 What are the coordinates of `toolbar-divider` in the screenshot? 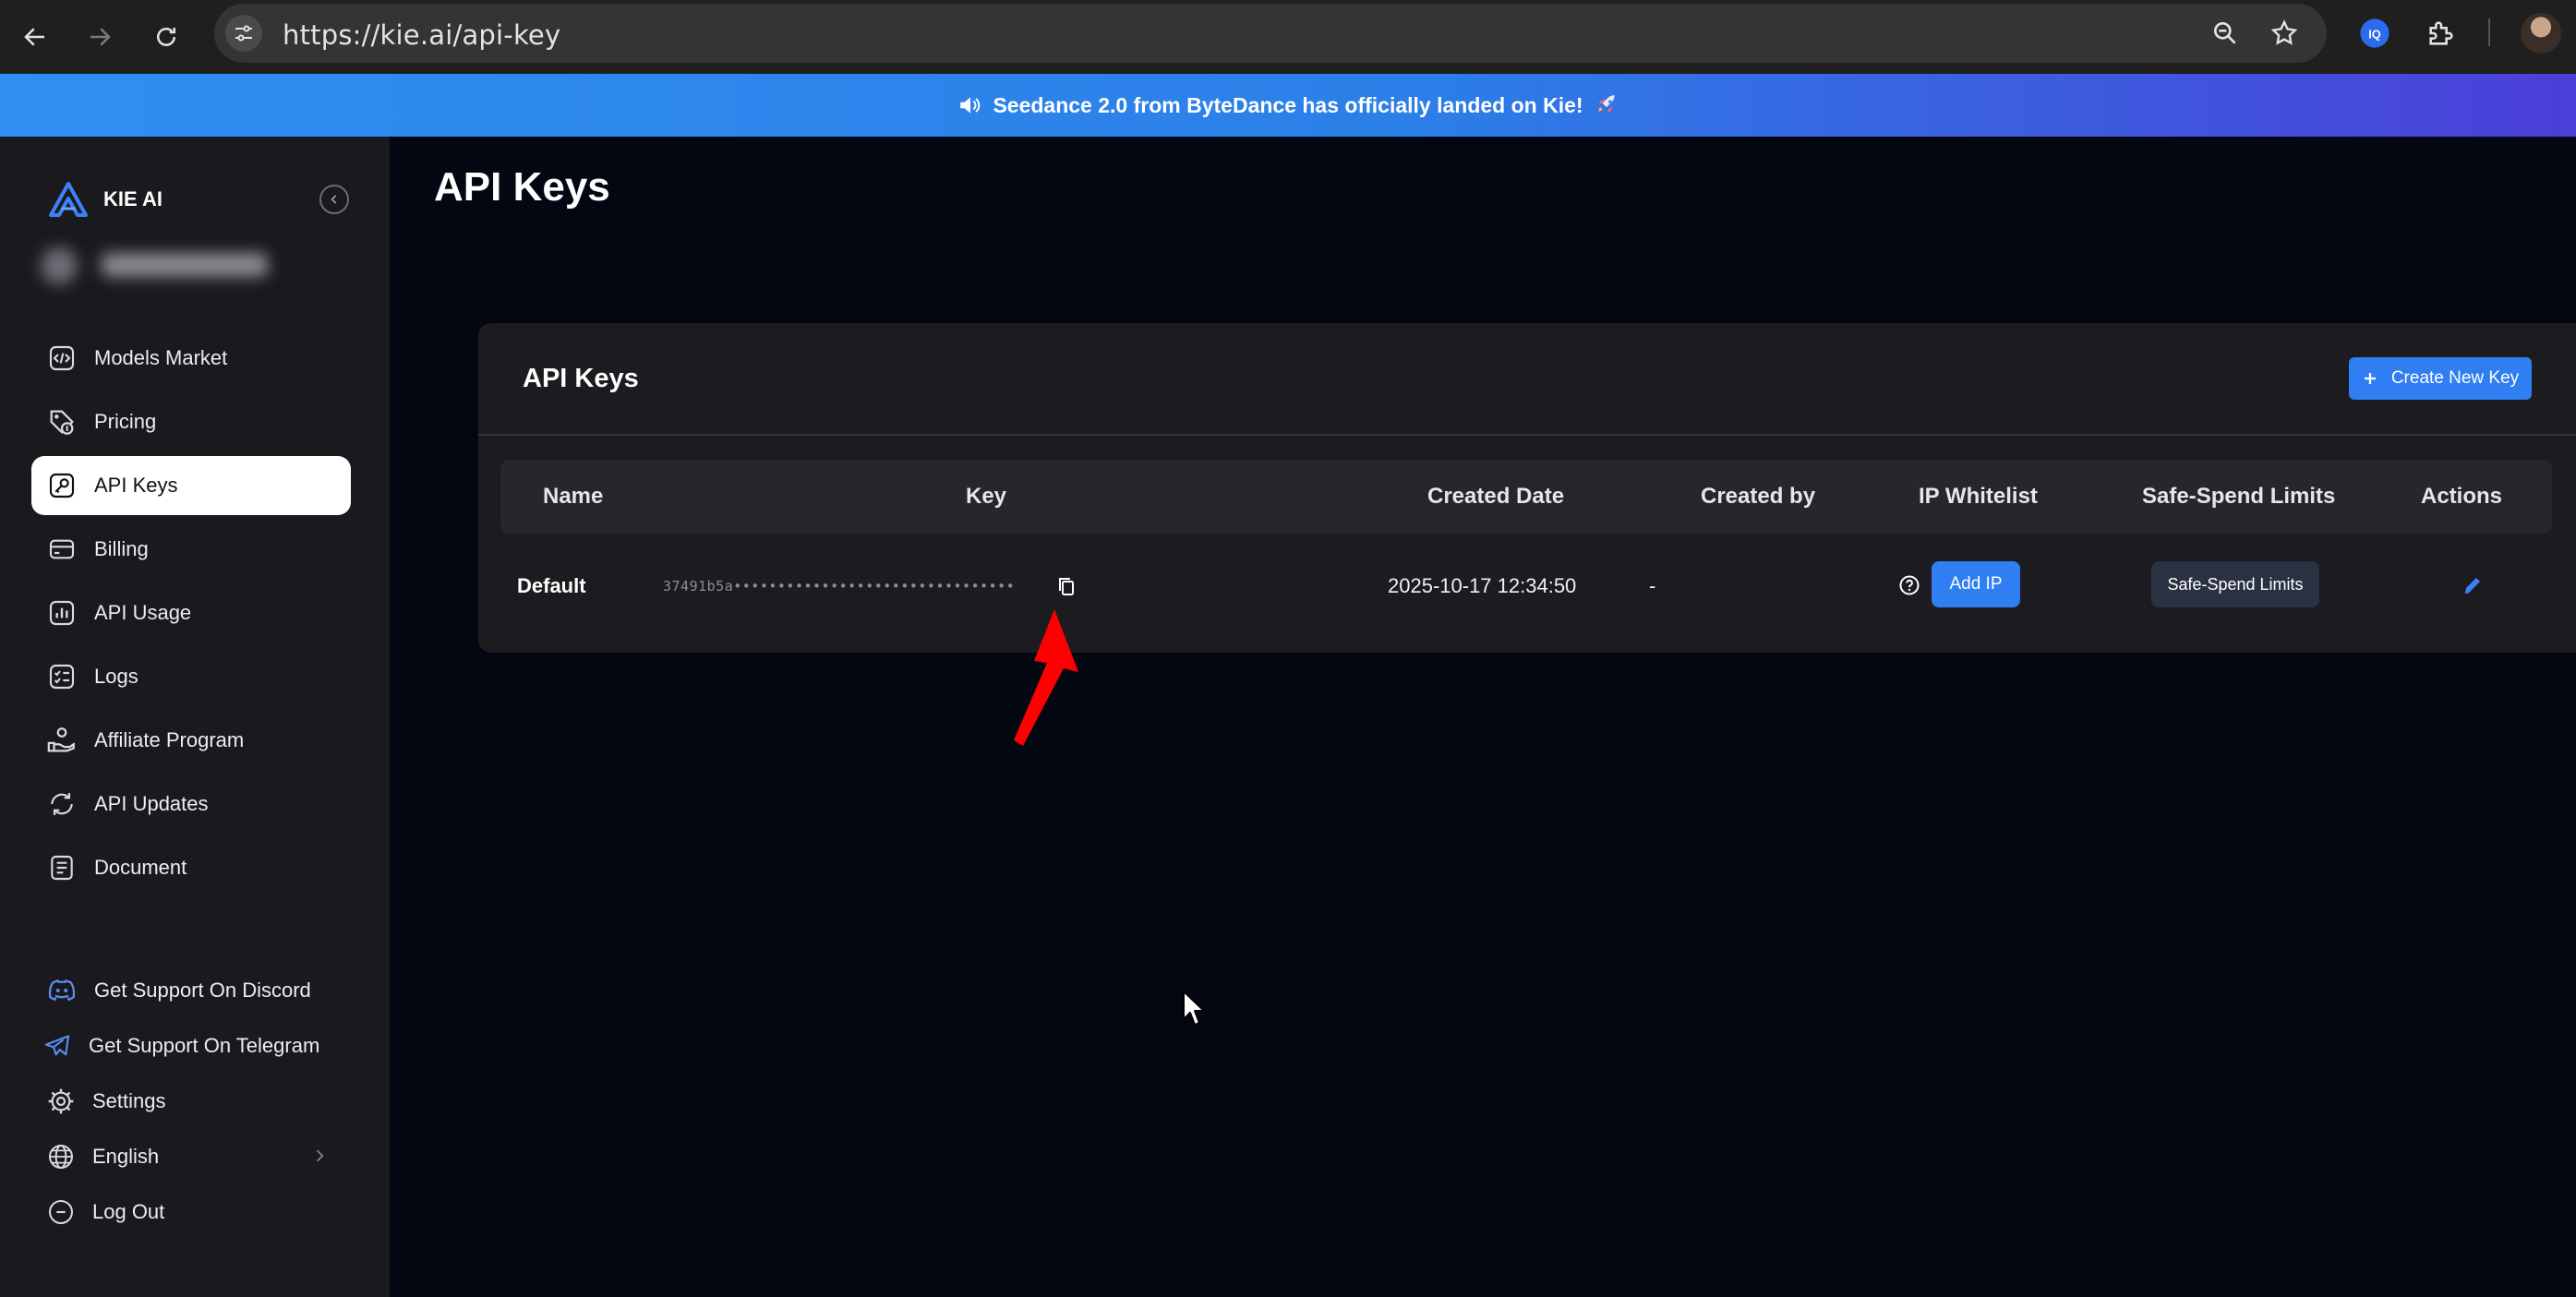 It's located at (2489, 32).